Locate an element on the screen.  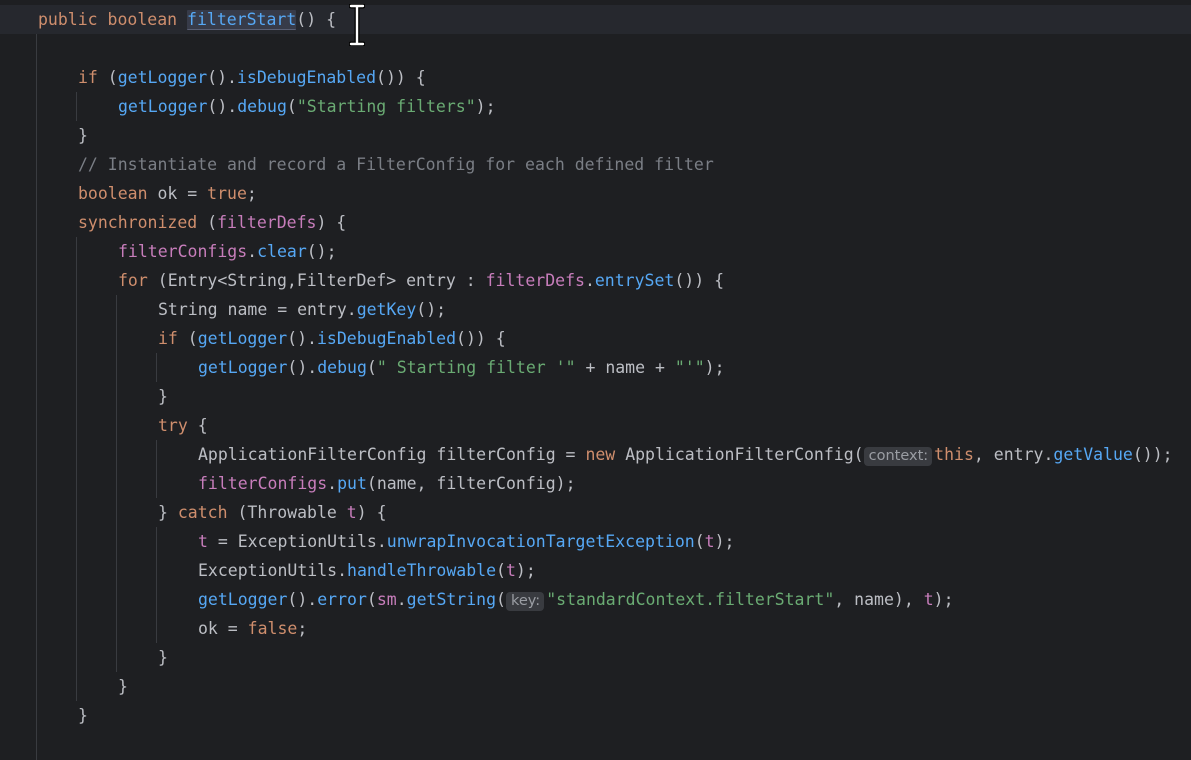
code-line: ok = false; is located at coordinates (252, 628).